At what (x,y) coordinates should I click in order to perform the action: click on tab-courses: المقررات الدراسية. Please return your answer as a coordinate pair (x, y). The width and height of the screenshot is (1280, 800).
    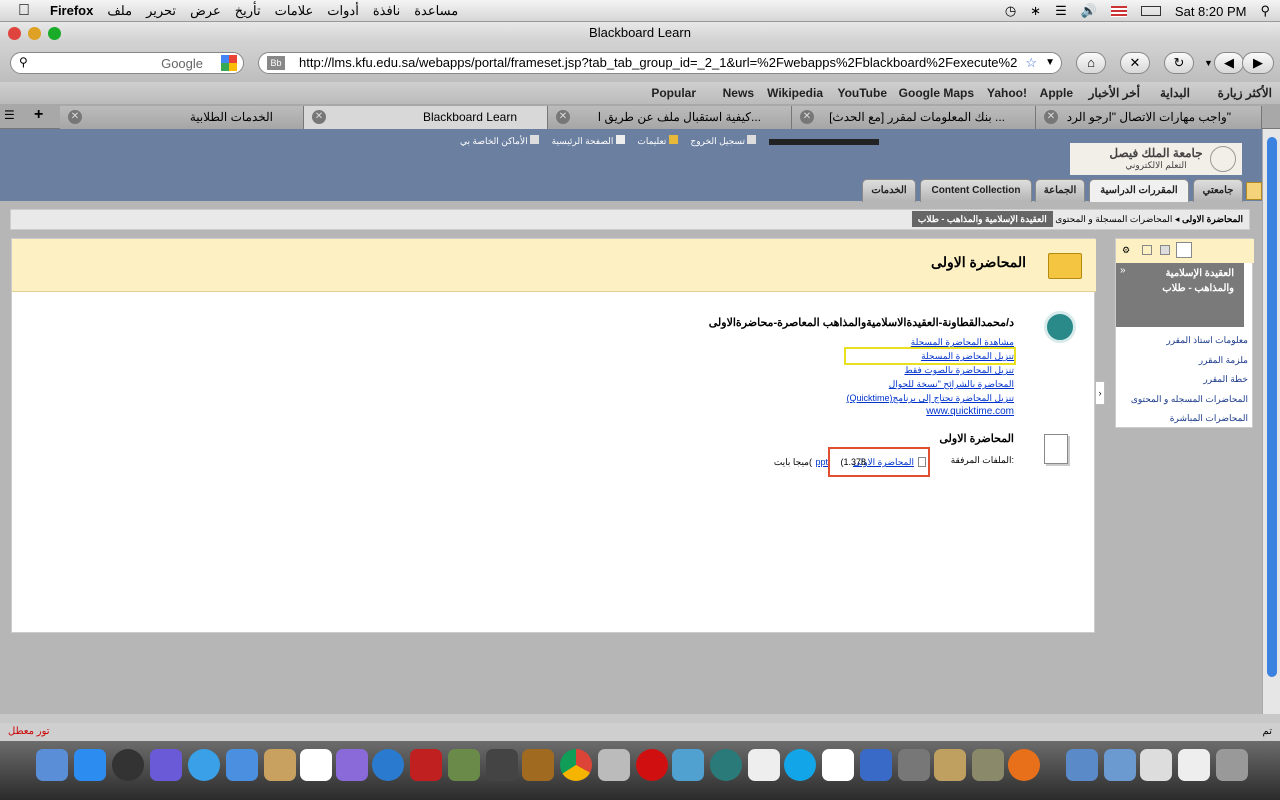
    Looking at the image, I should click on (1139, 190).